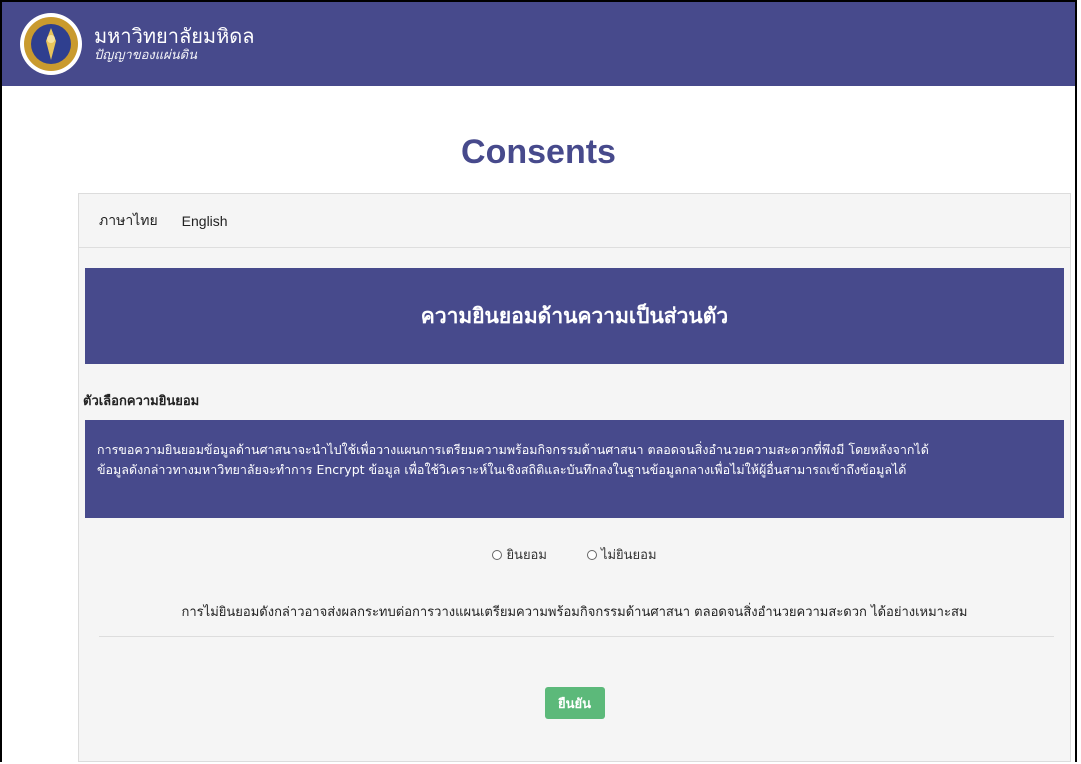  What do you see at coordinates (141, 401) in the screenshot?
I see `options-label: ตัวเลือกความยินยอม` at bounding box center [141, 401].